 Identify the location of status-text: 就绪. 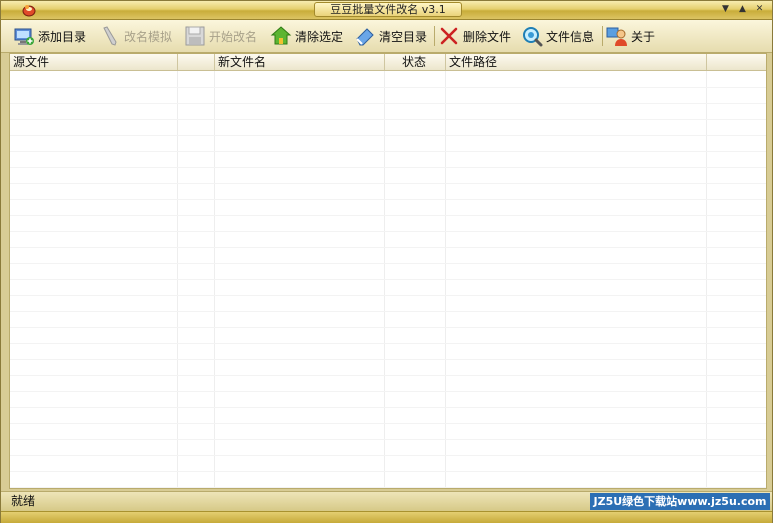
(23, 501).